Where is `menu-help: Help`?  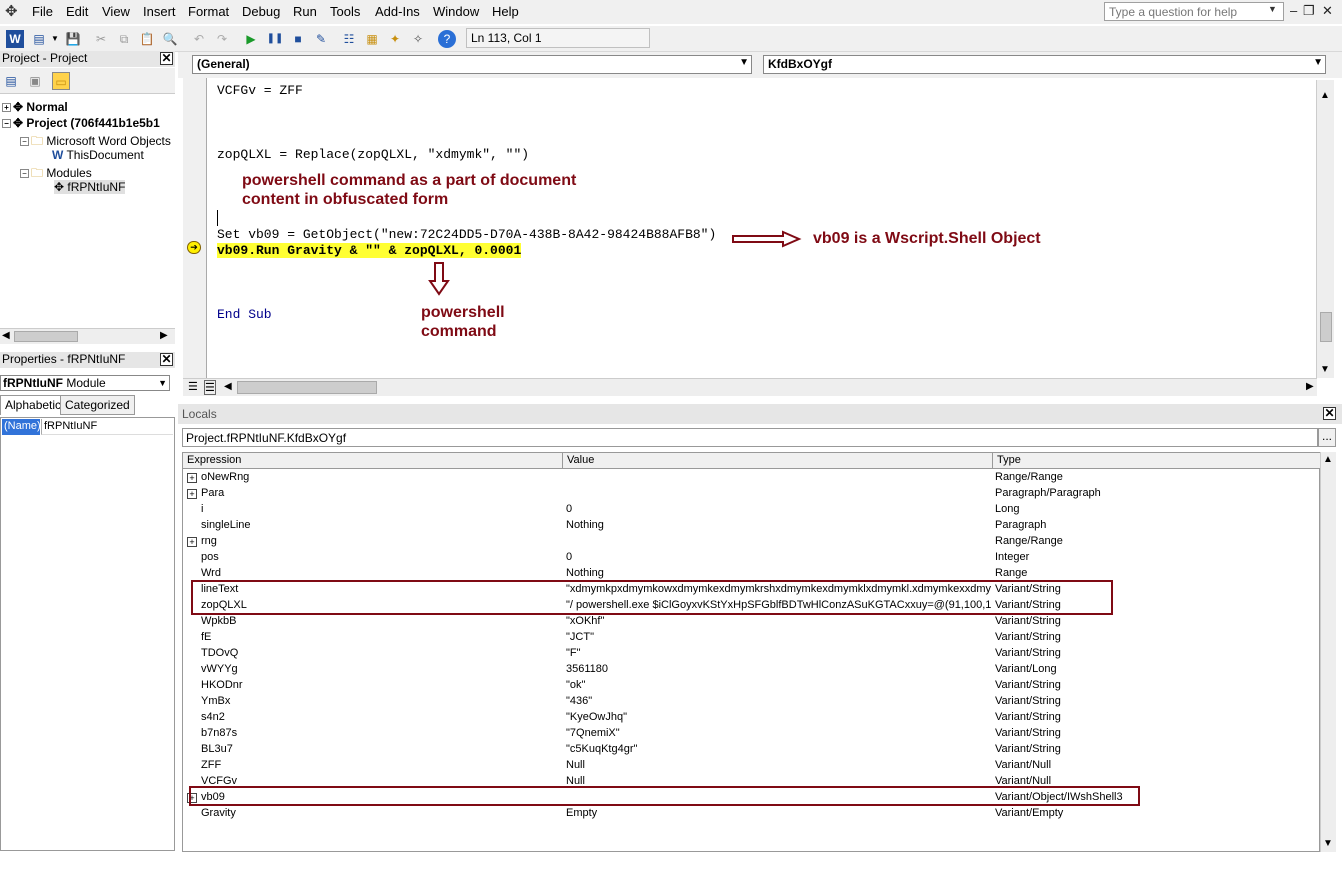 menu-help: Help is located at coordinates (505, 11).